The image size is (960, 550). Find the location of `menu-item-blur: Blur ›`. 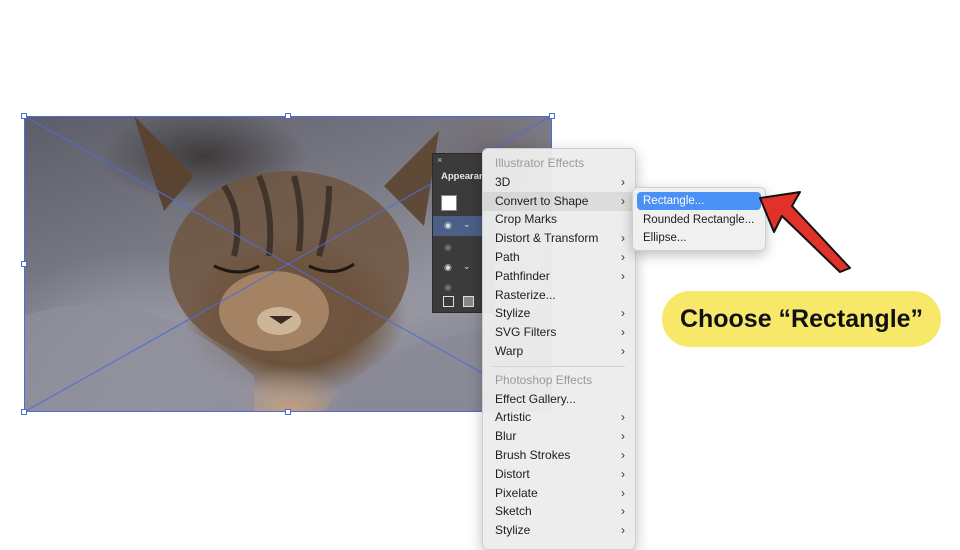

menu-item-blur: Blur › is located at coordinates (559, 436).